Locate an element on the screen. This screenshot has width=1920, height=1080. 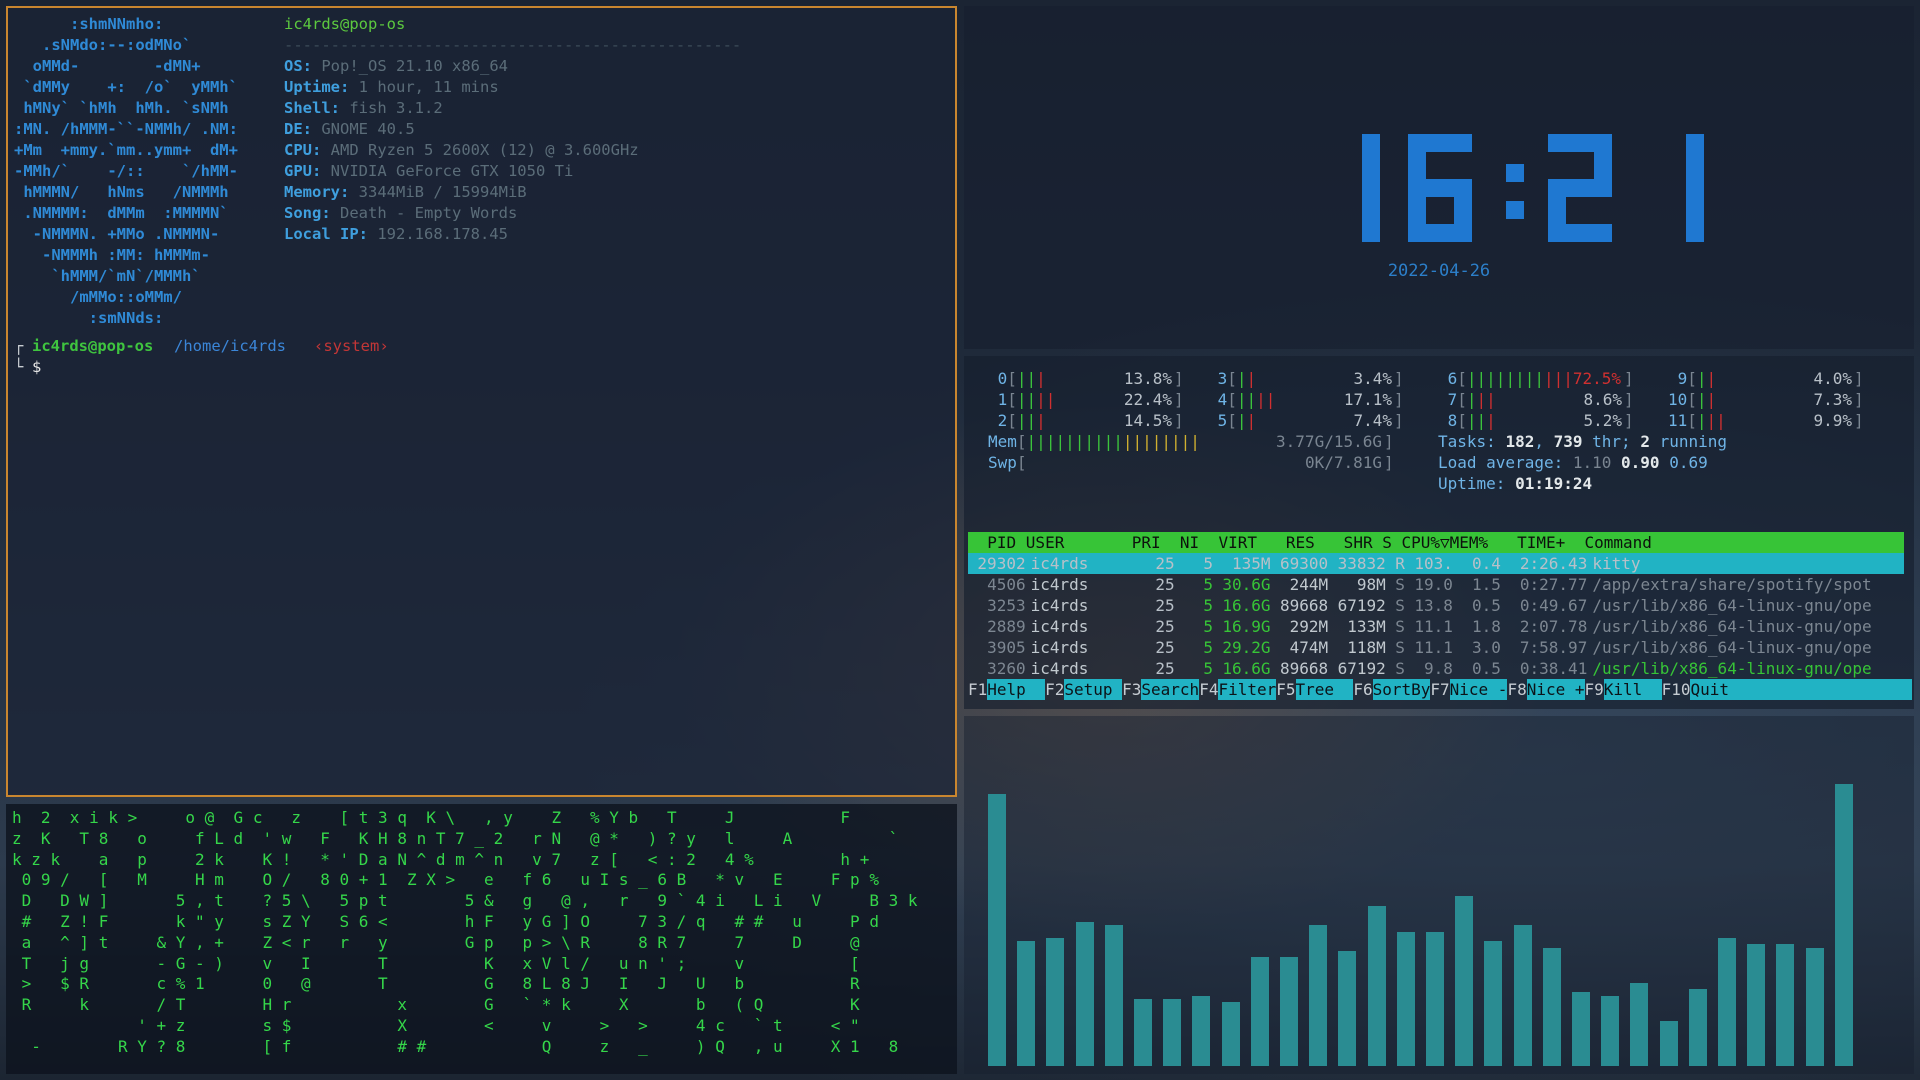
process-res: 89668 is located at coordinates (1304, 668).